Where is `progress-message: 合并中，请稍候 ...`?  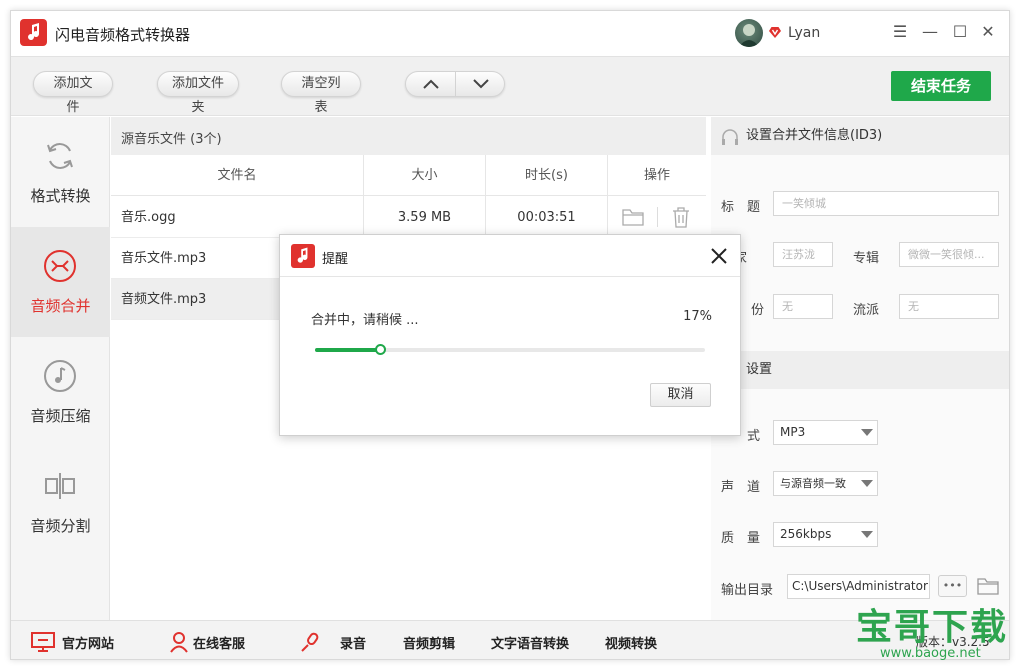 progress-message: 合并中，请稍候 ... is located at coordinates (365, 320).